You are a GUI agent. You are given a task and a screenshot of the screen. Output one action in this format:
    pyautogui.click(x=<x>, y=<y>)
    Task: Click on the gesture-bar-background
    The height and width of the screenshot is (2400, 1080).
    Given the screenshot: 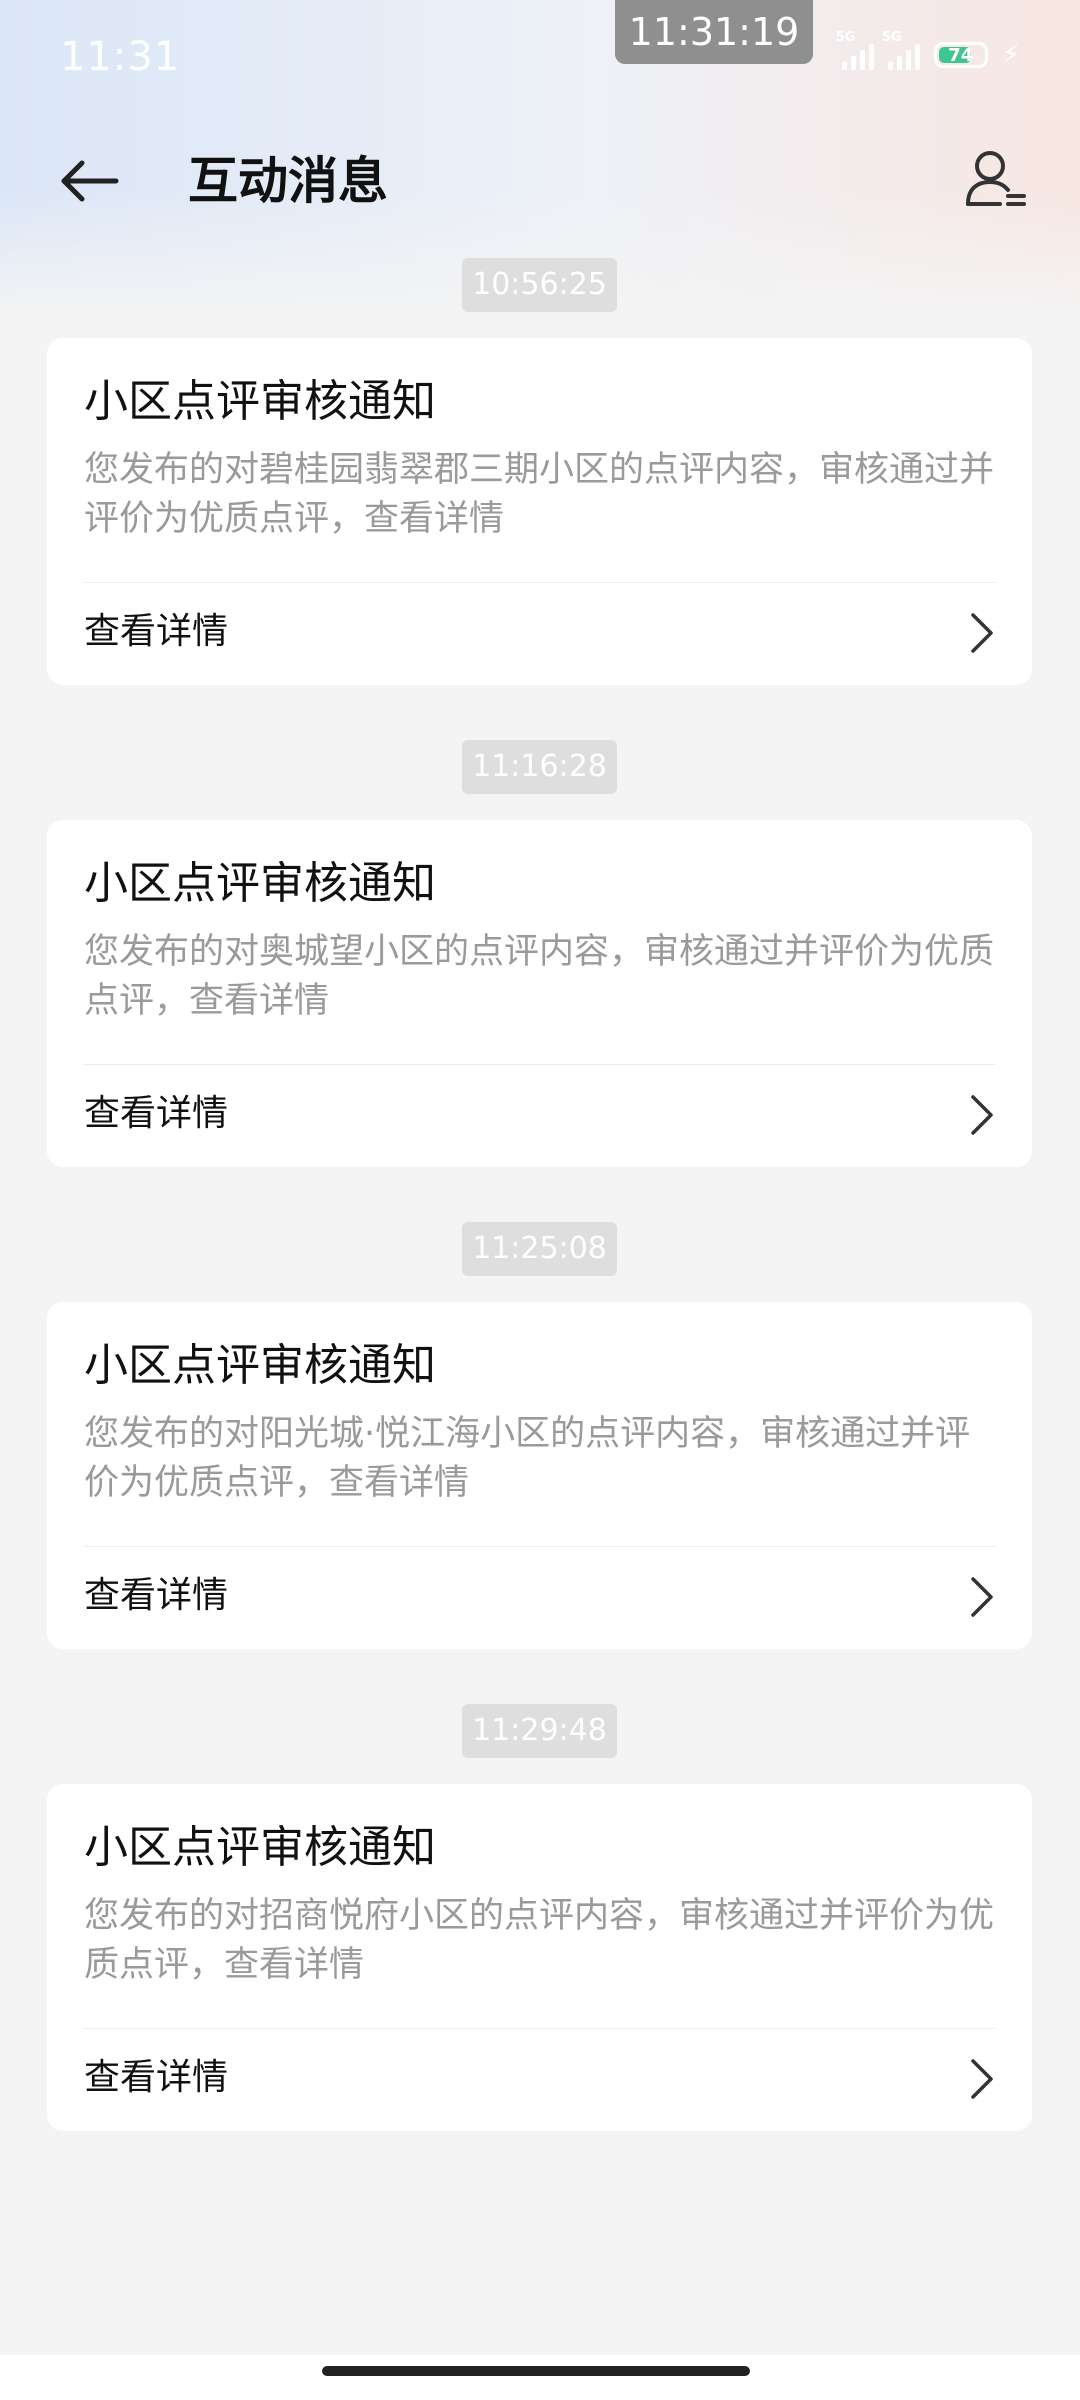 What is the action you would take?
    pyautogui.click(x=540, y=2377)
    